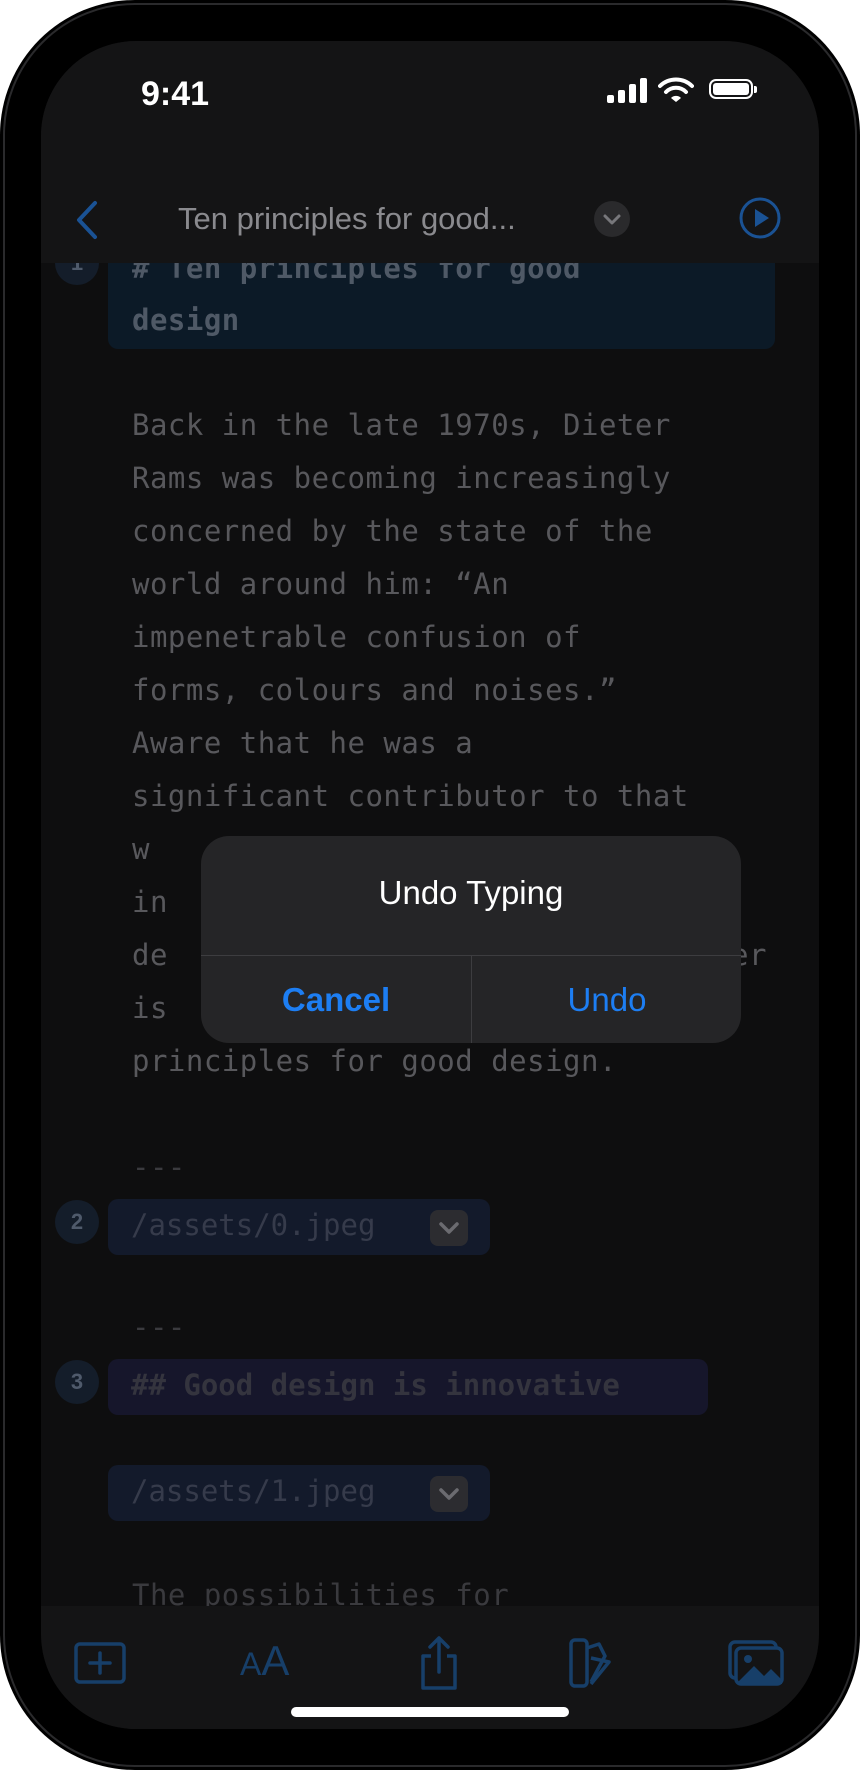 This screenshot has height=1770, width=860. I want to click on add-slide-icon, so click(100, 1663).